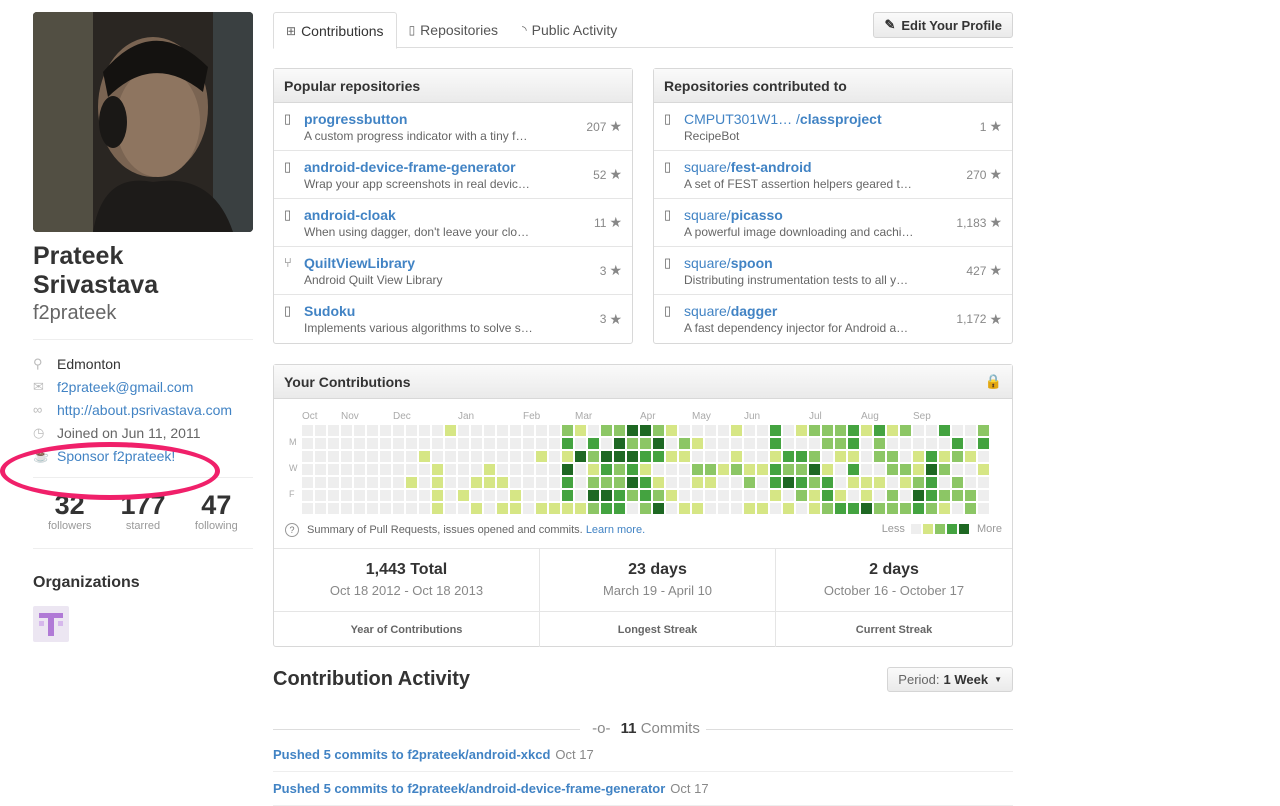 The height and width of the screenshot is (806, 1280). What do you see at coordinates (615, 530) in the screenshot?
I see `learn-more-link: Learn more.` at bounding box center [615, 530].